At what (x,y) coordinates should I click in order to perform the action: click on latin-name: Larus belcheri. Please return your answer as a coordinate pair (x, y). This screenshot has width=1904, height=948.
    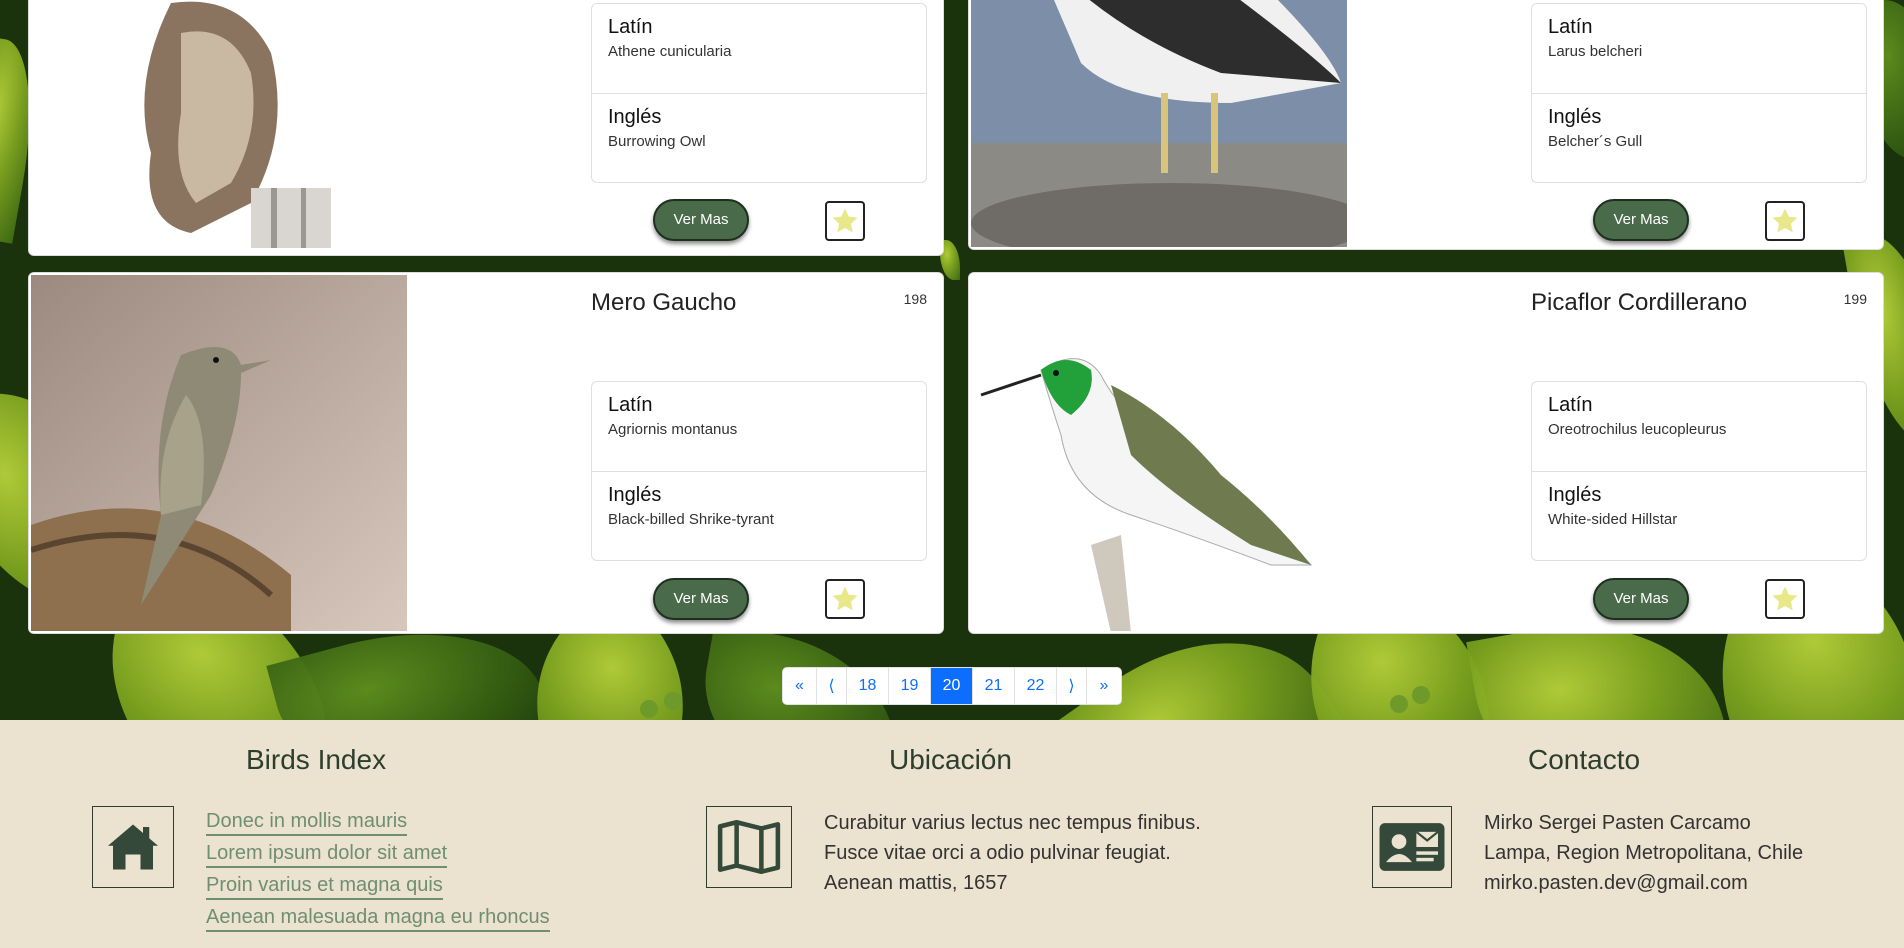
    Looking at the image, I should click on (1595, 51).